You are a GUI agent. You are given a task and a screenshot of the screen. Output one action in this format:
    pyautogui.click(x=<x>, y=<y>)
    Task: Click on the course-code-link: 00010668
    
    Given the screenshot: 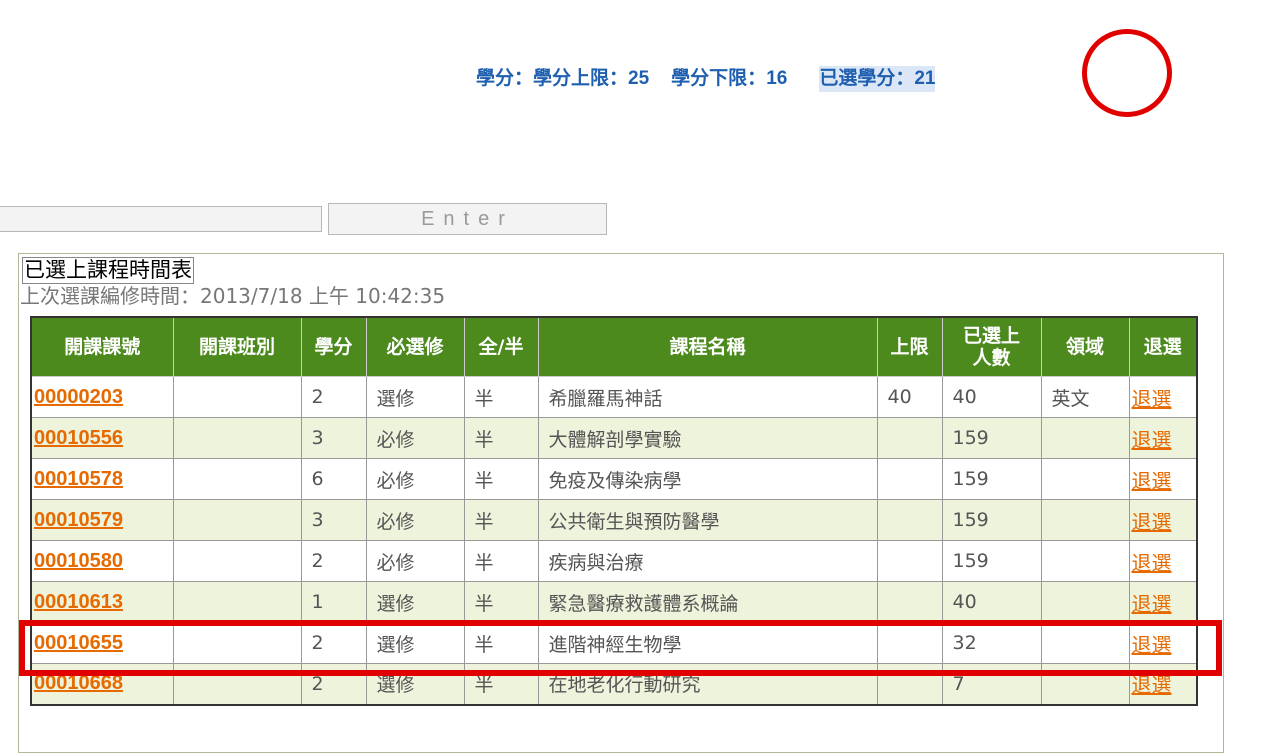 What is the action you would take?
    pyautogui.click(x=78, y=683)
    